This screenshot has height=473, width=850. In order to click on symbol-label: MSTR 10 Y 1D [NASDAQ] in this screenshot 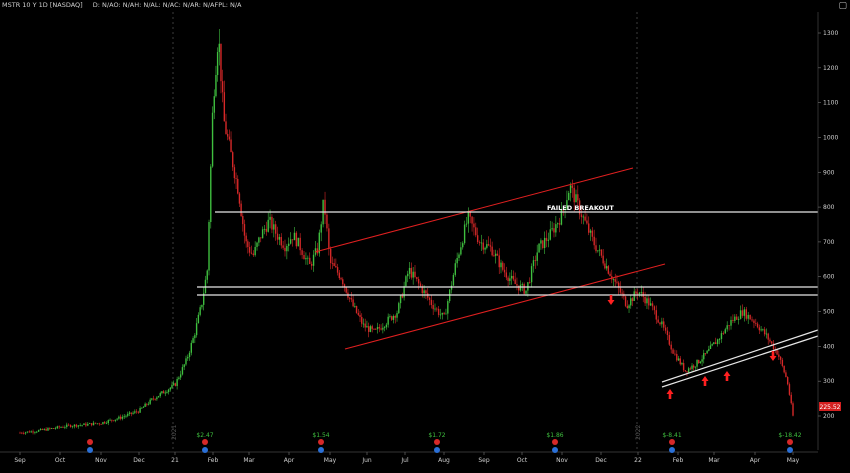, I will do `click(42, 5)`.